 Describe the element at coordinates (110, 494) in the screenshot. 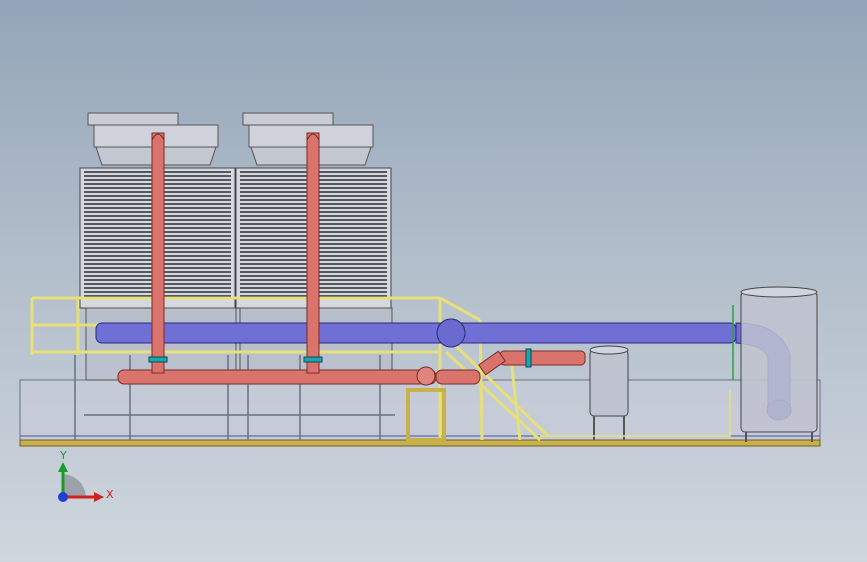

I see `x-axis-label: X` at that location.